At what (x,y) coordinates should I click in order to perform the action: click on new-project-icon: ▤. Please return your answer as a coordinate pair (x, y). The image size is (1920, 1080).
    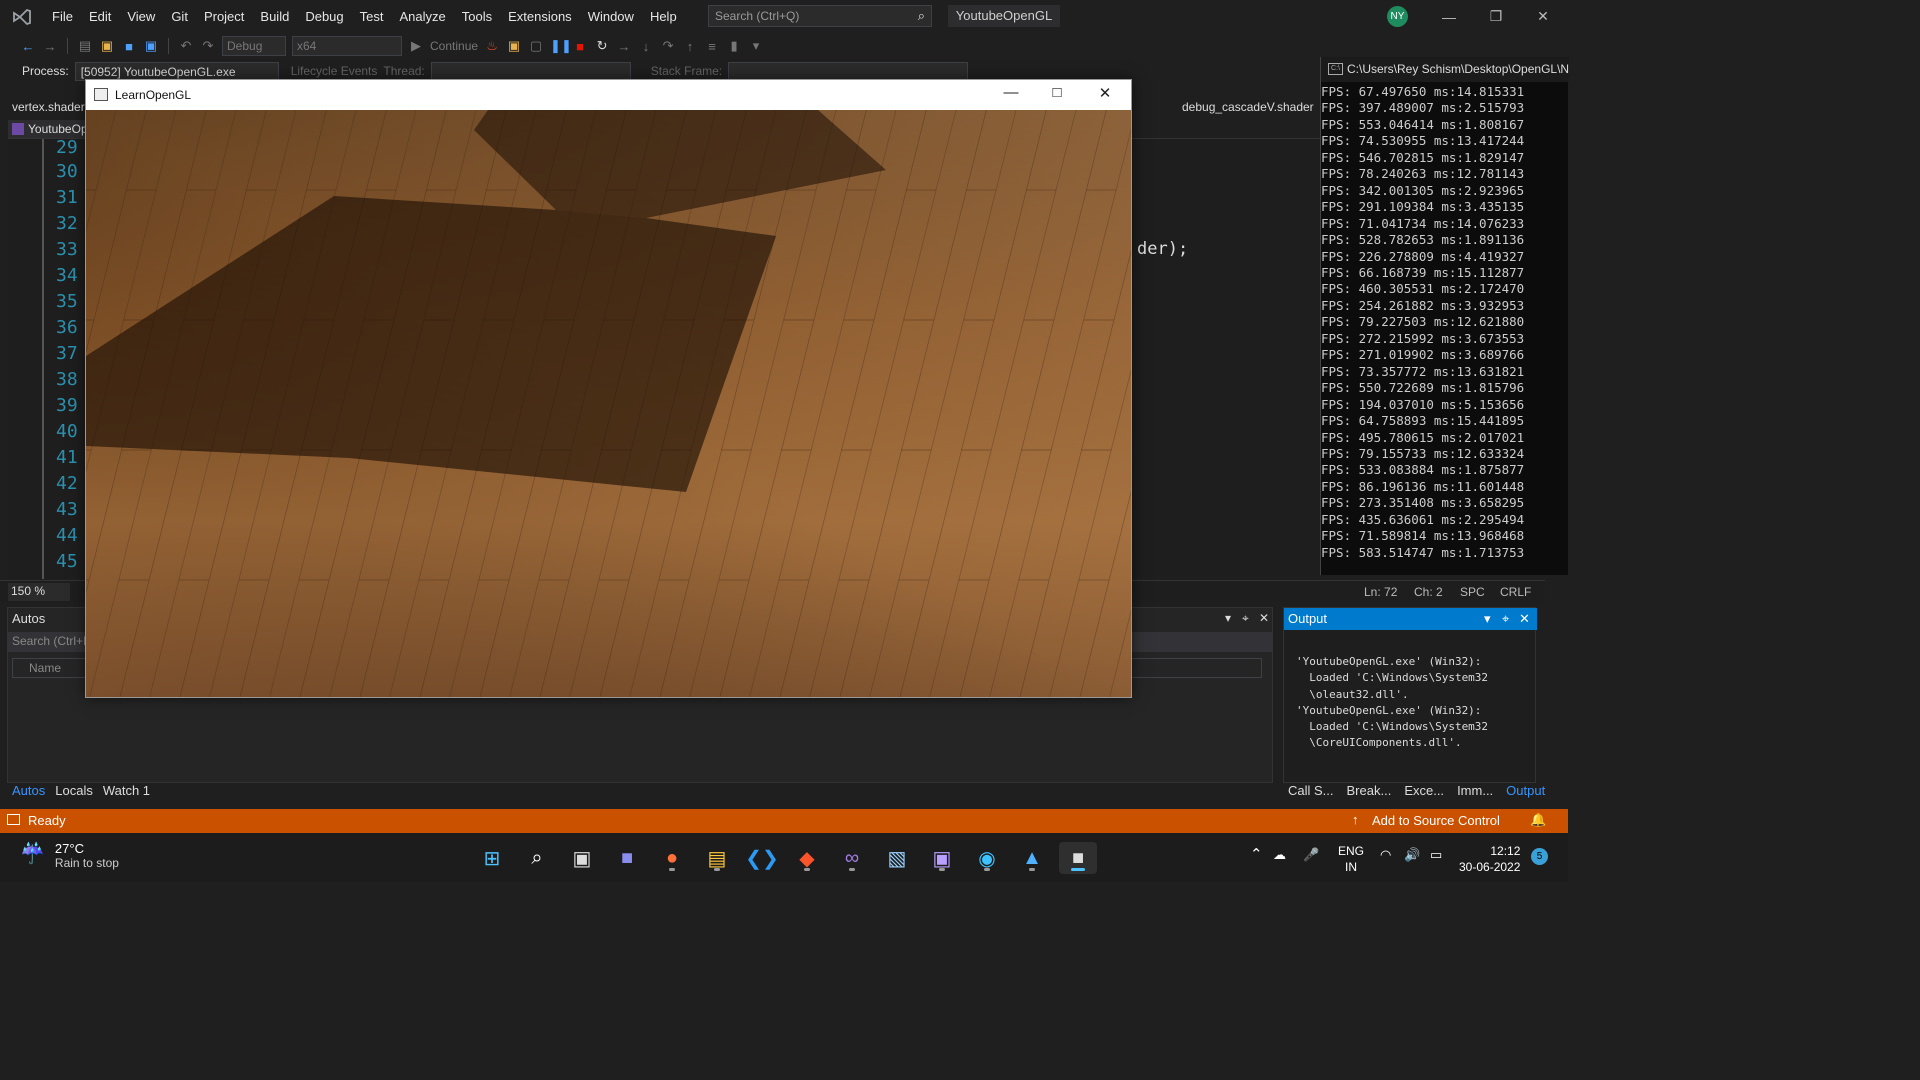
    Looking at the image, I should click on (85, 46).